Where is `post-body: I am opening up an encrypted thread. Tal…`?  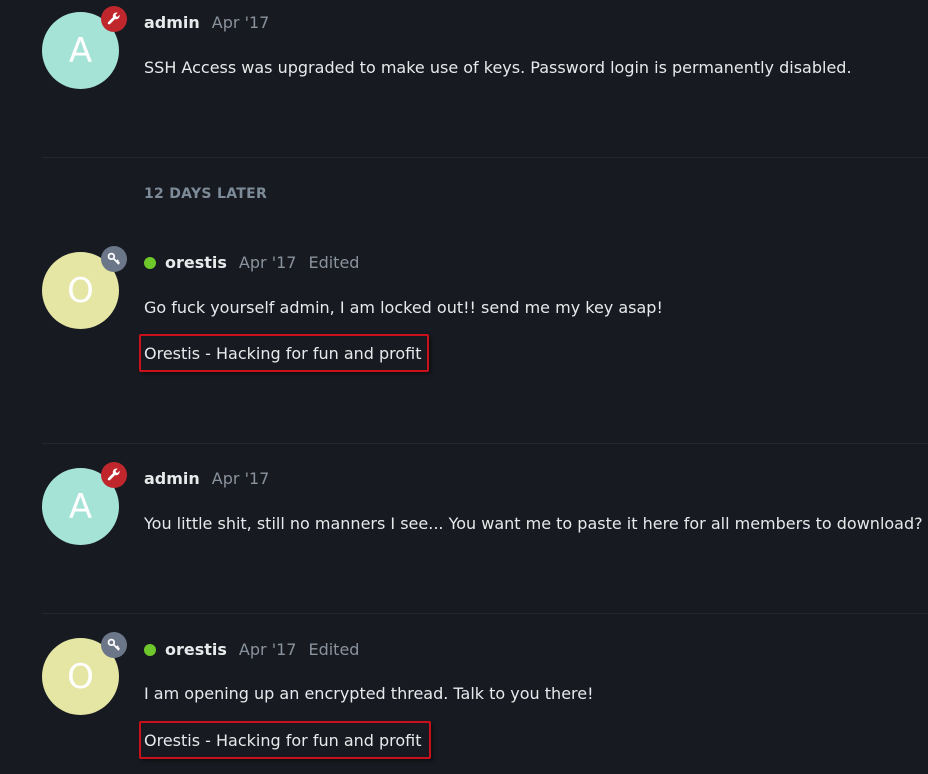 post-body: I am opening up an encrypted thread. Tal… is located at coordinates (369, 693).